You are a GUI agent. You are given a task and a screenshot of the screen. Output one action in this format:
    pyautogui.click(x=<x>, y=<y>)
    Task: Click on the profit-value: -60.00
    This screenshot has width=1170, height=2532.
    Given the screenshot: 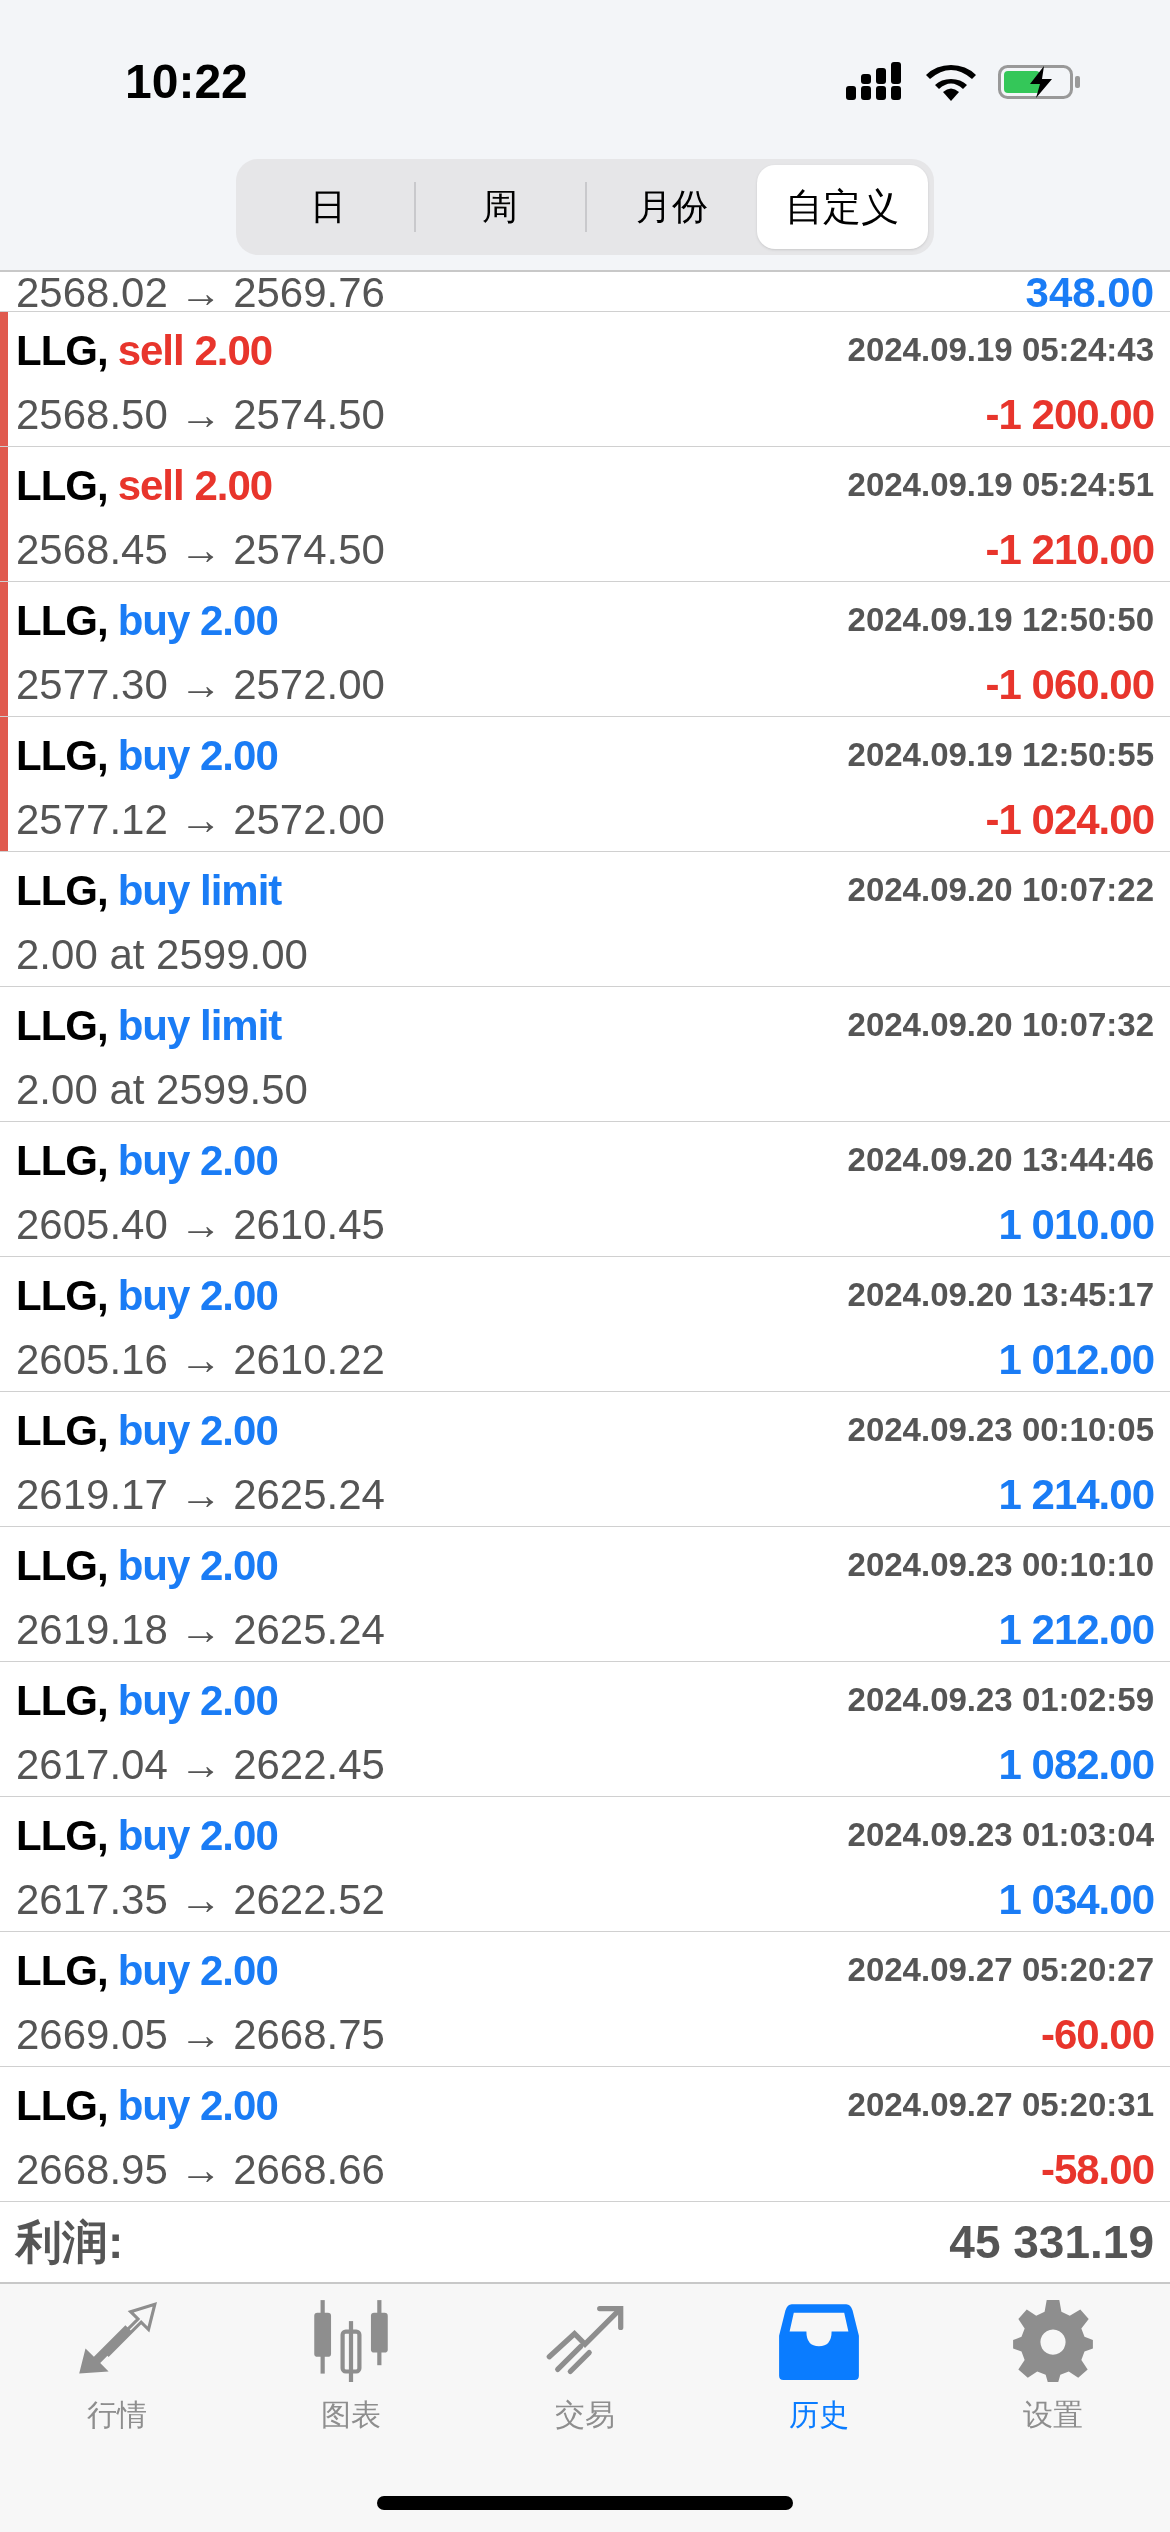 What is the action you would take?
    pyautogui.click(x=1097, y=2035)
    